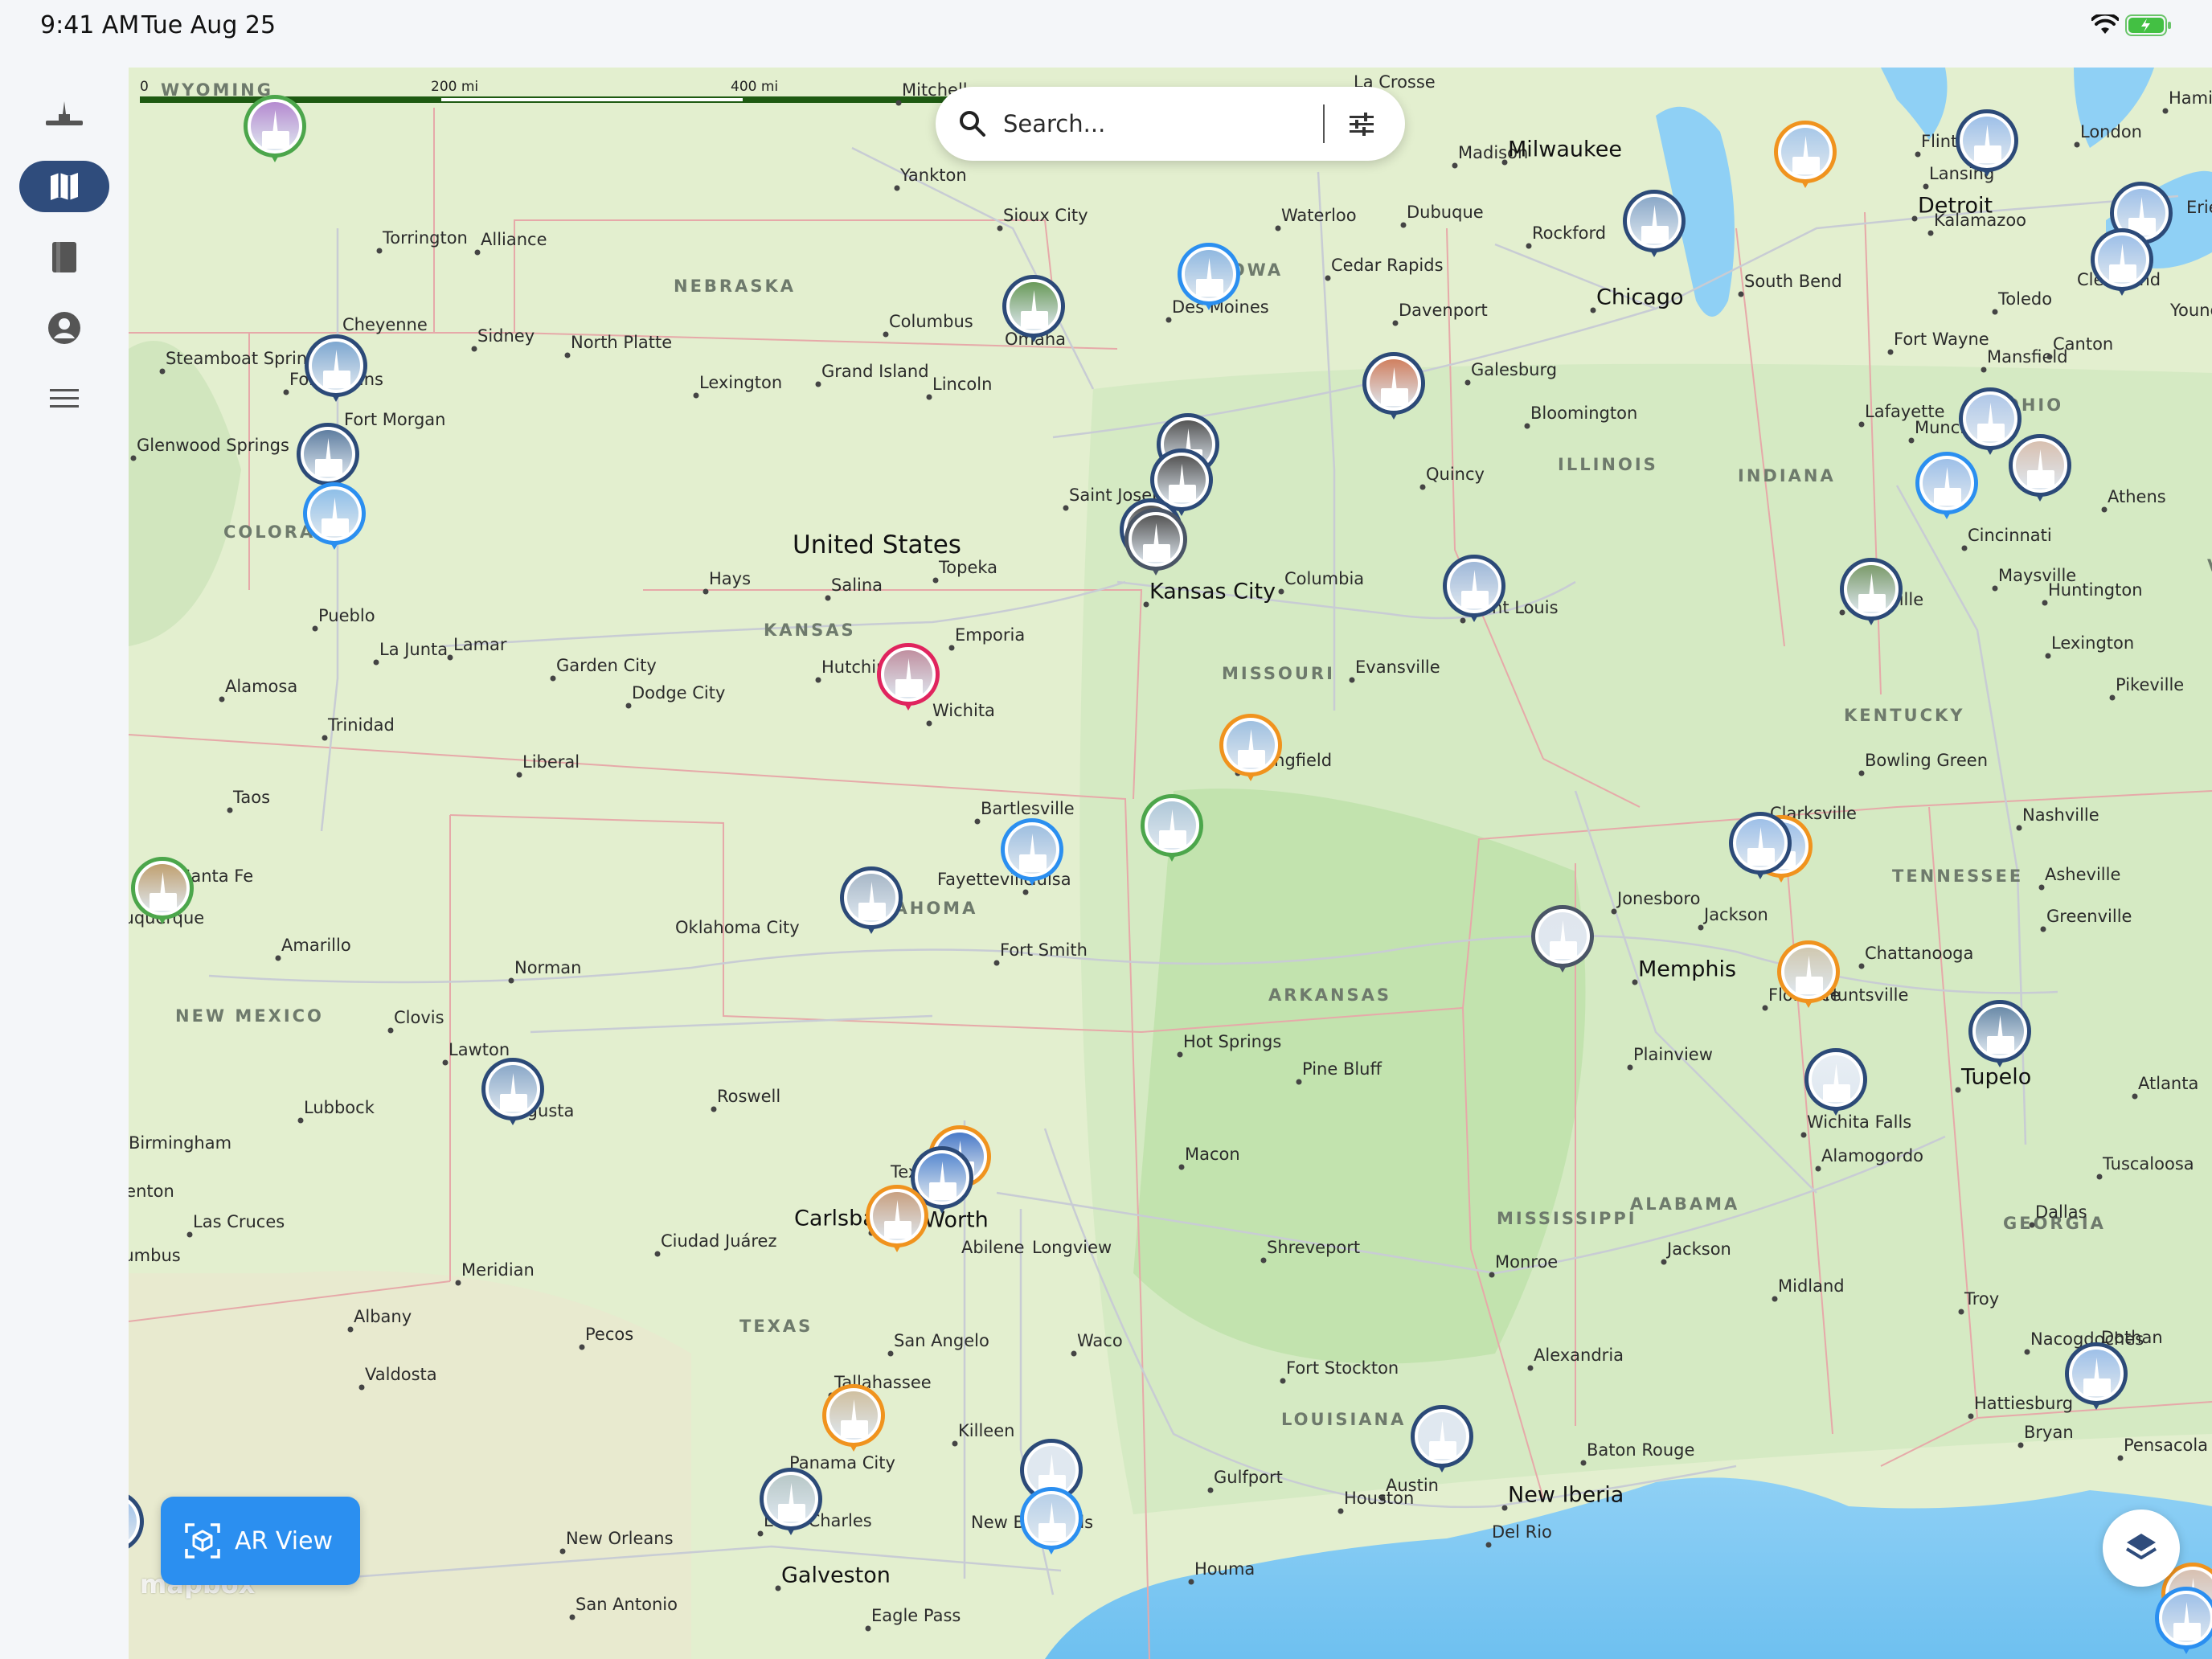  I want to click on ar-view-label: AR View, so click(284, 1540).